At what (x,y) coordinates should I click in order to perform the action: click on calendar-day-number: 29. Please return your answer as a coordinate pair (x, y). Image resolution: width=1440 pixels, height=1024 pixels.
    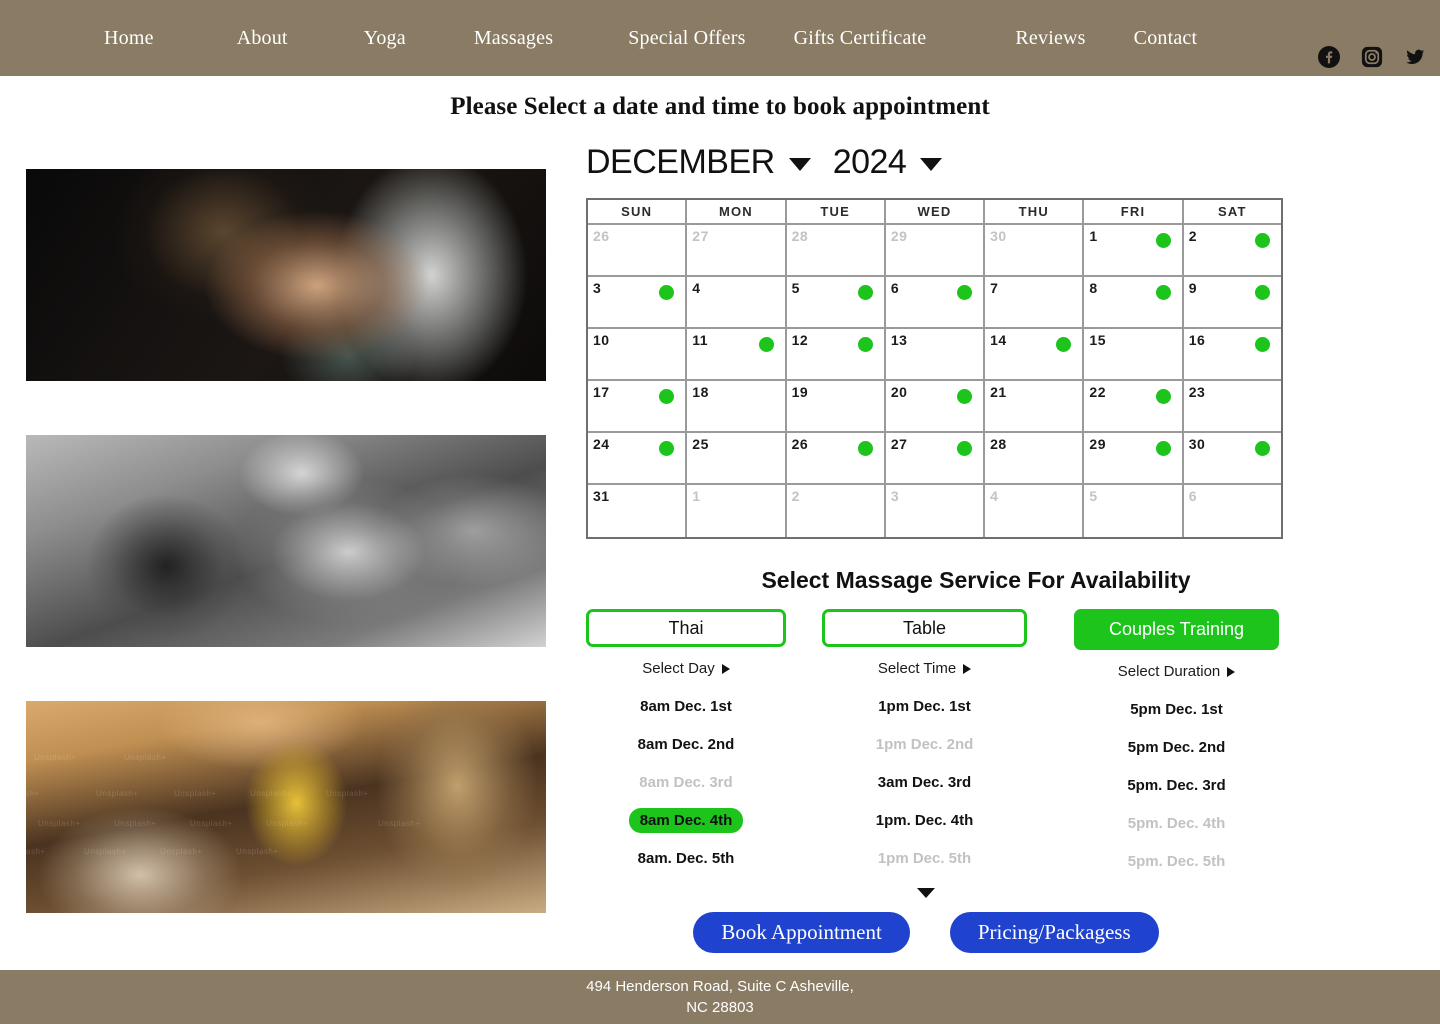
    Looking at the image, I should click on (899, 236).